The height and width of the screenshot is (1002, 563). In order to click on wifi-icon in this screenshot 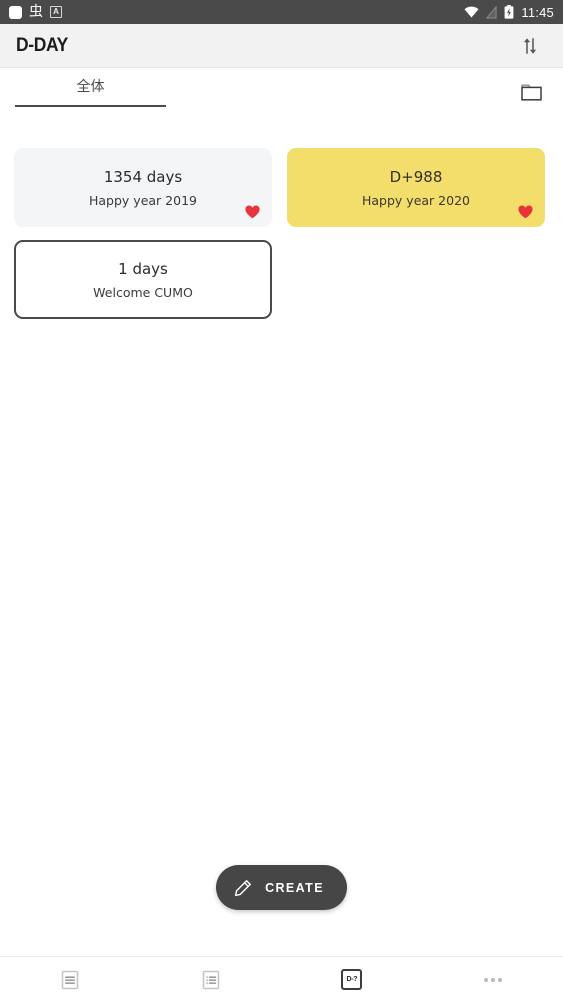, I will do `click(471, 12)`.